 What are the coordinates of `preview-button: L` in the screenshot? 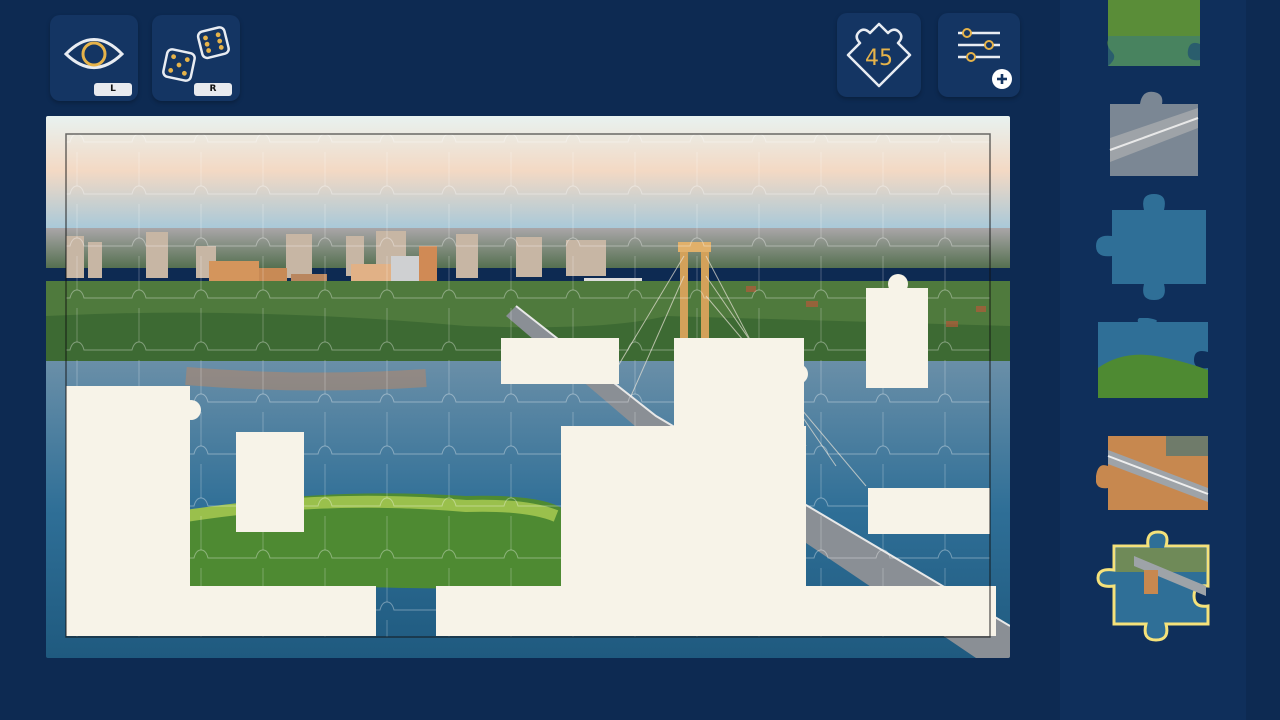 It's located at (94, 58).